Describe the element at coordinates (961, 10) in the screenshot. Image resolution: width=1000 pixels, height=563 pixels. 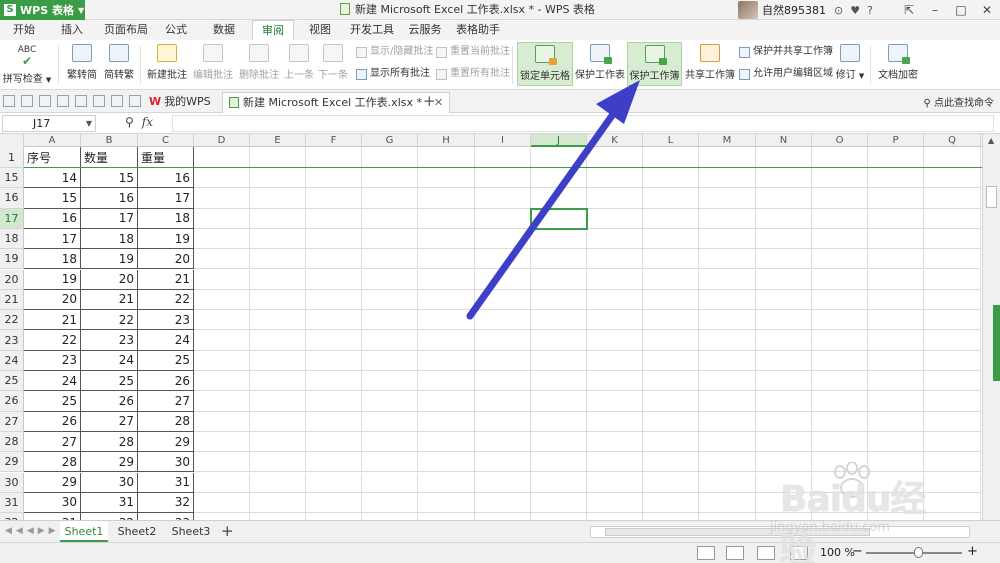
I see `maximize-icon: □` at that location.